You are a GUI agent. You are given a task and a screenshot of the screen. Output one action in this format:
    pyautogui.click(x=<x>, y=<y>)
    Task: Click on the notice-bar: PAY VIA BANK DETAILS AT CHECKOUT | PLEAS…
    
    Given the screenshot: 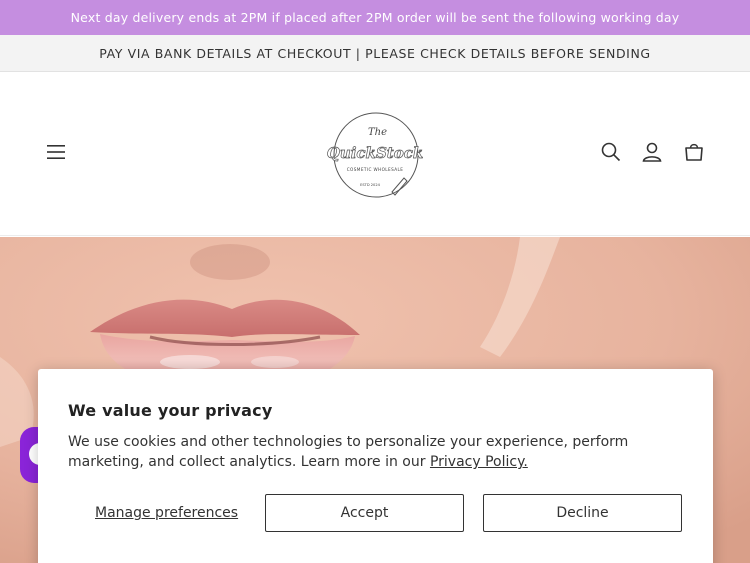 What is the action you would take?
    pyautogui.click(x=375, y=53)
    